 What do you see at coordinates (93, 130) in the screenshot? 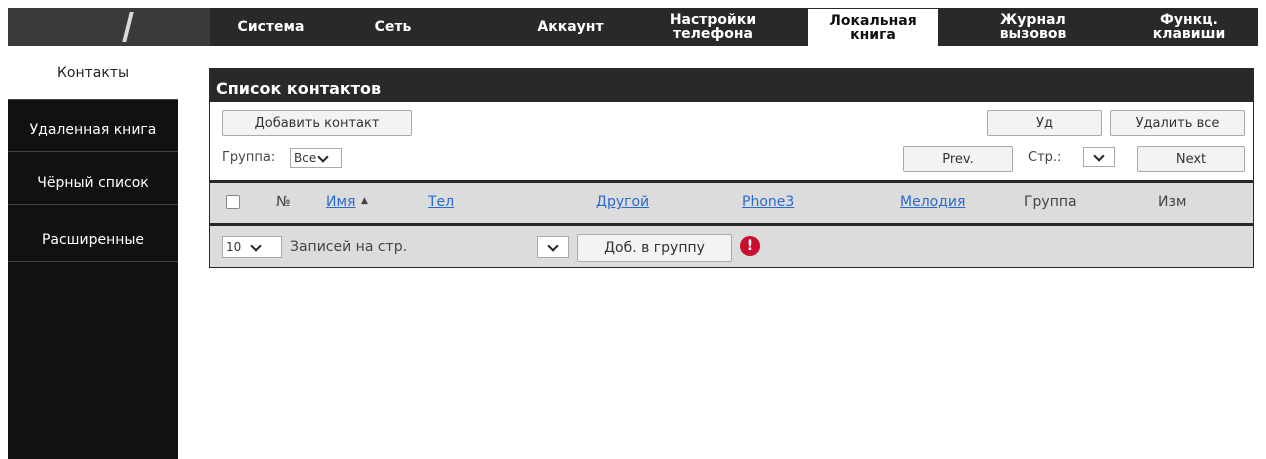
I see `sidebar-item-remote-book: Удаленная книга` at bounding box center [93, 130].